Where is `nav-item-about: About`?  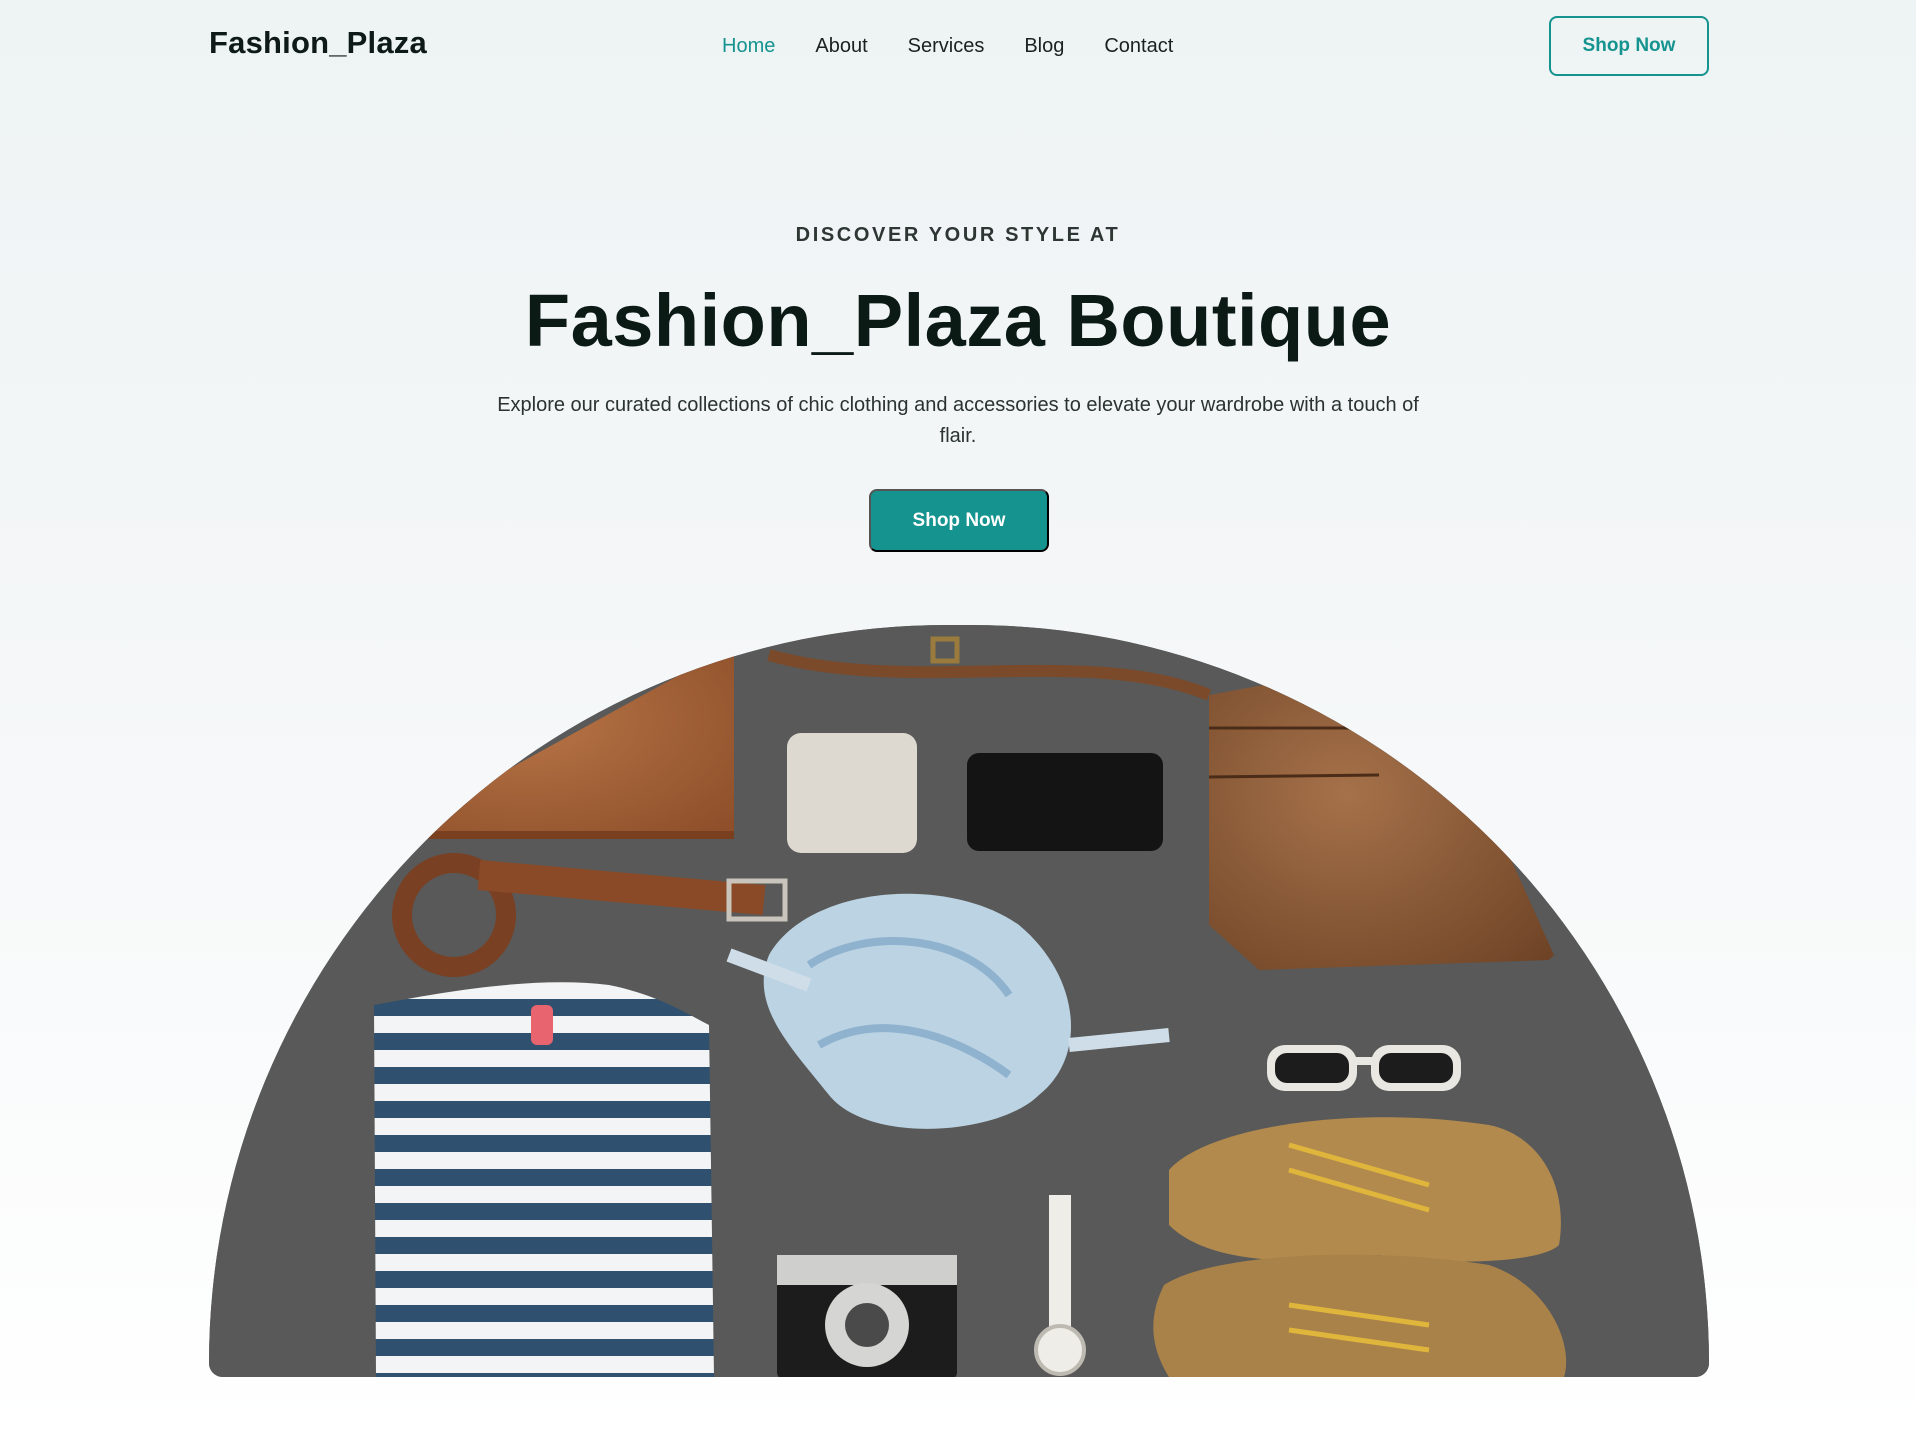 nav-item-about: About is located at coordinates (841, 46).